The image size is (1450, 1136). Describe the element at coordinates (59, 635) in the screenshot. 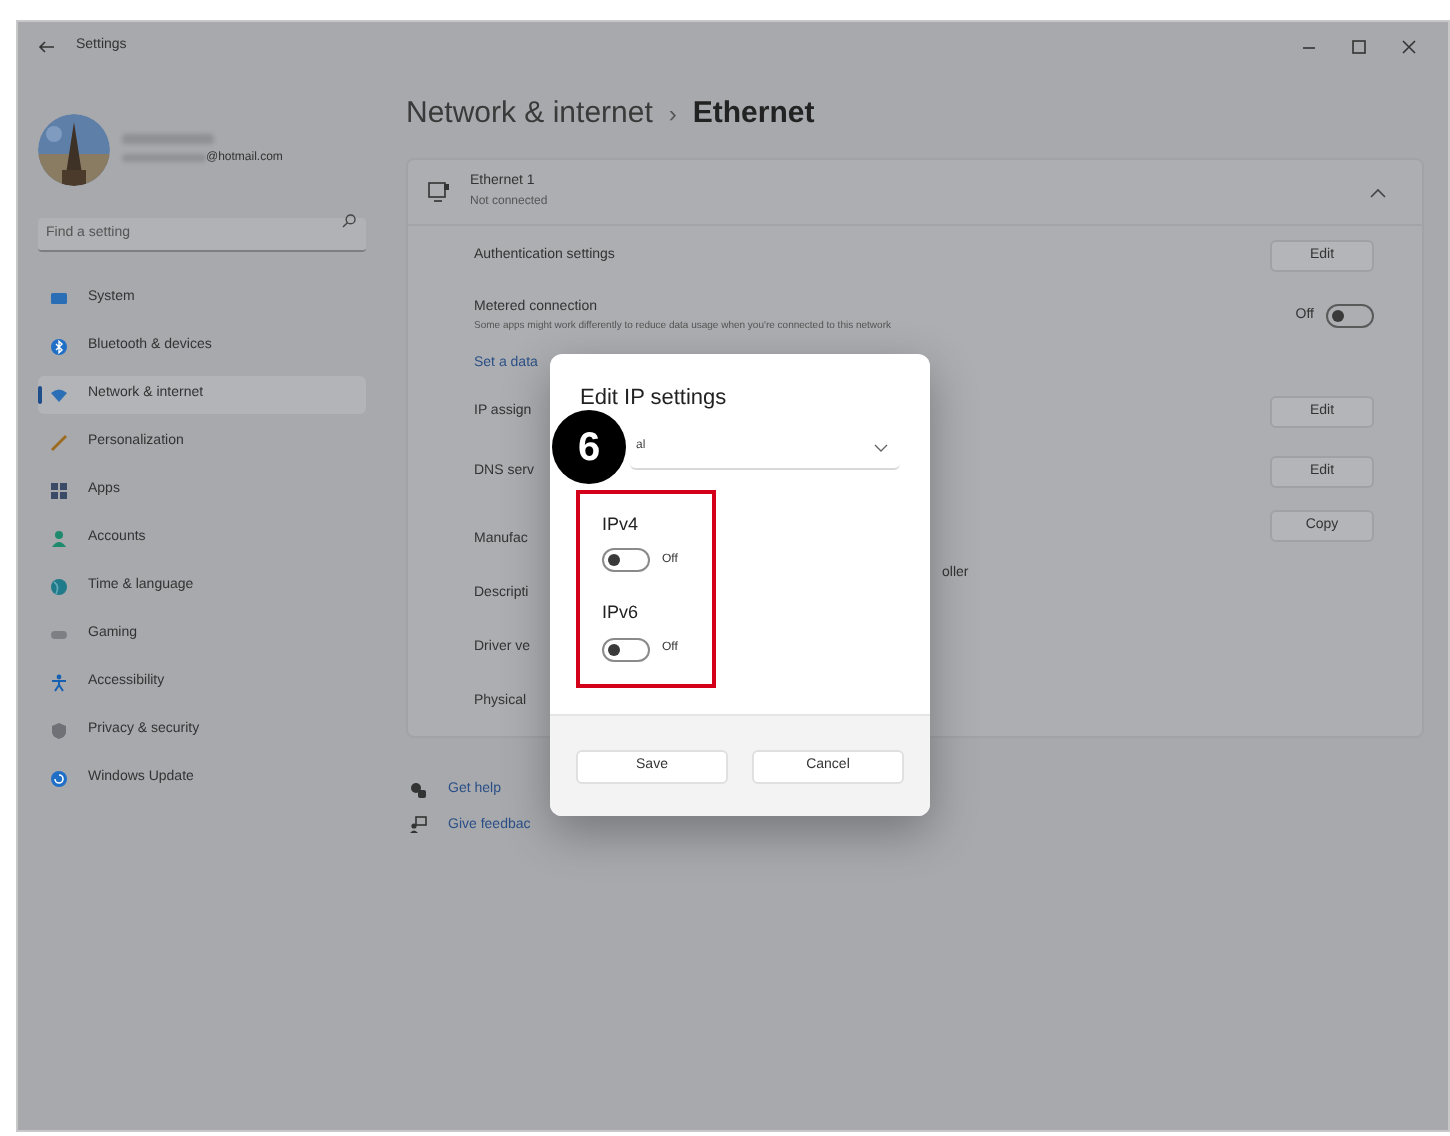

I see `gamepad-icon` at that location.